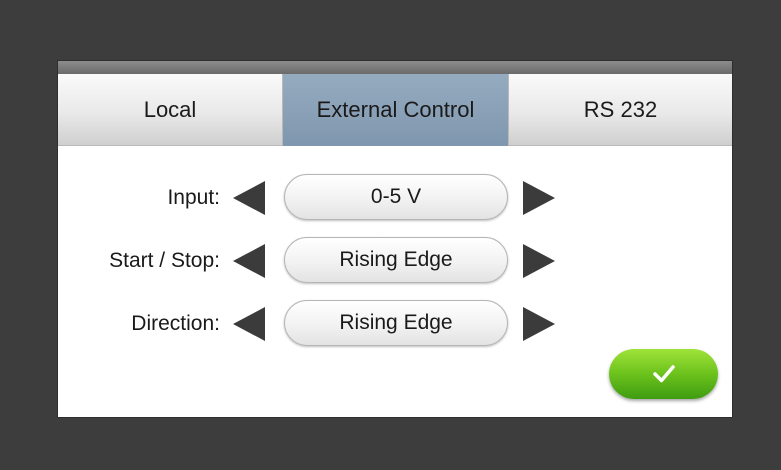 This screenshot has width=781, height=470. I want to click on start-stop-prev-arrow-icon, so click(249, 261).